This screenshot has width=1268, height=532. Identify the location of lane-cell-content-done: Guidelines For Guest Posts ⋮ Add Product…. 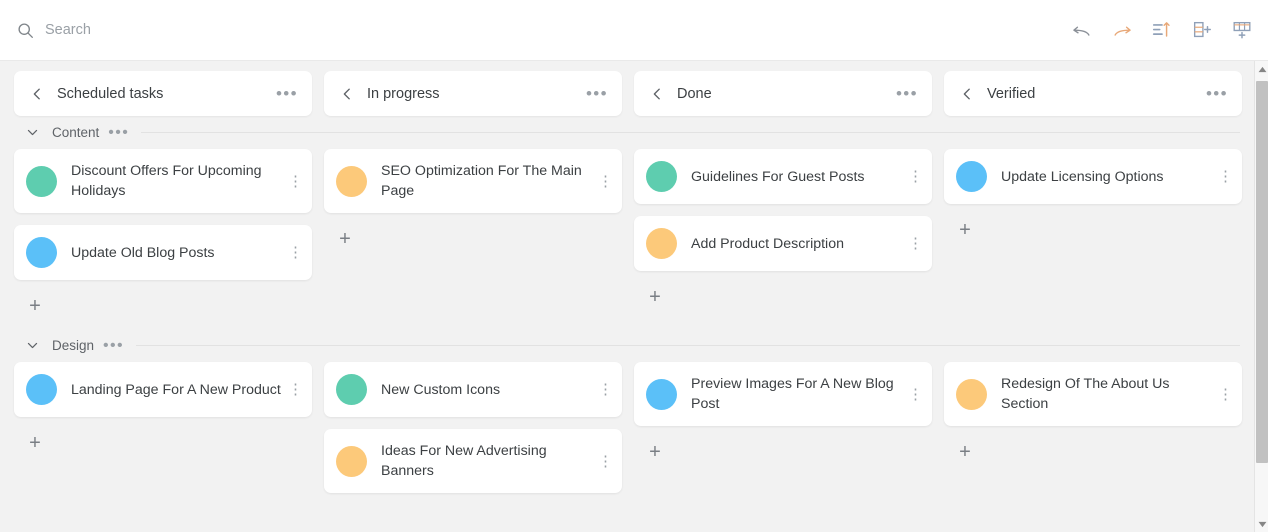
(783, 234).